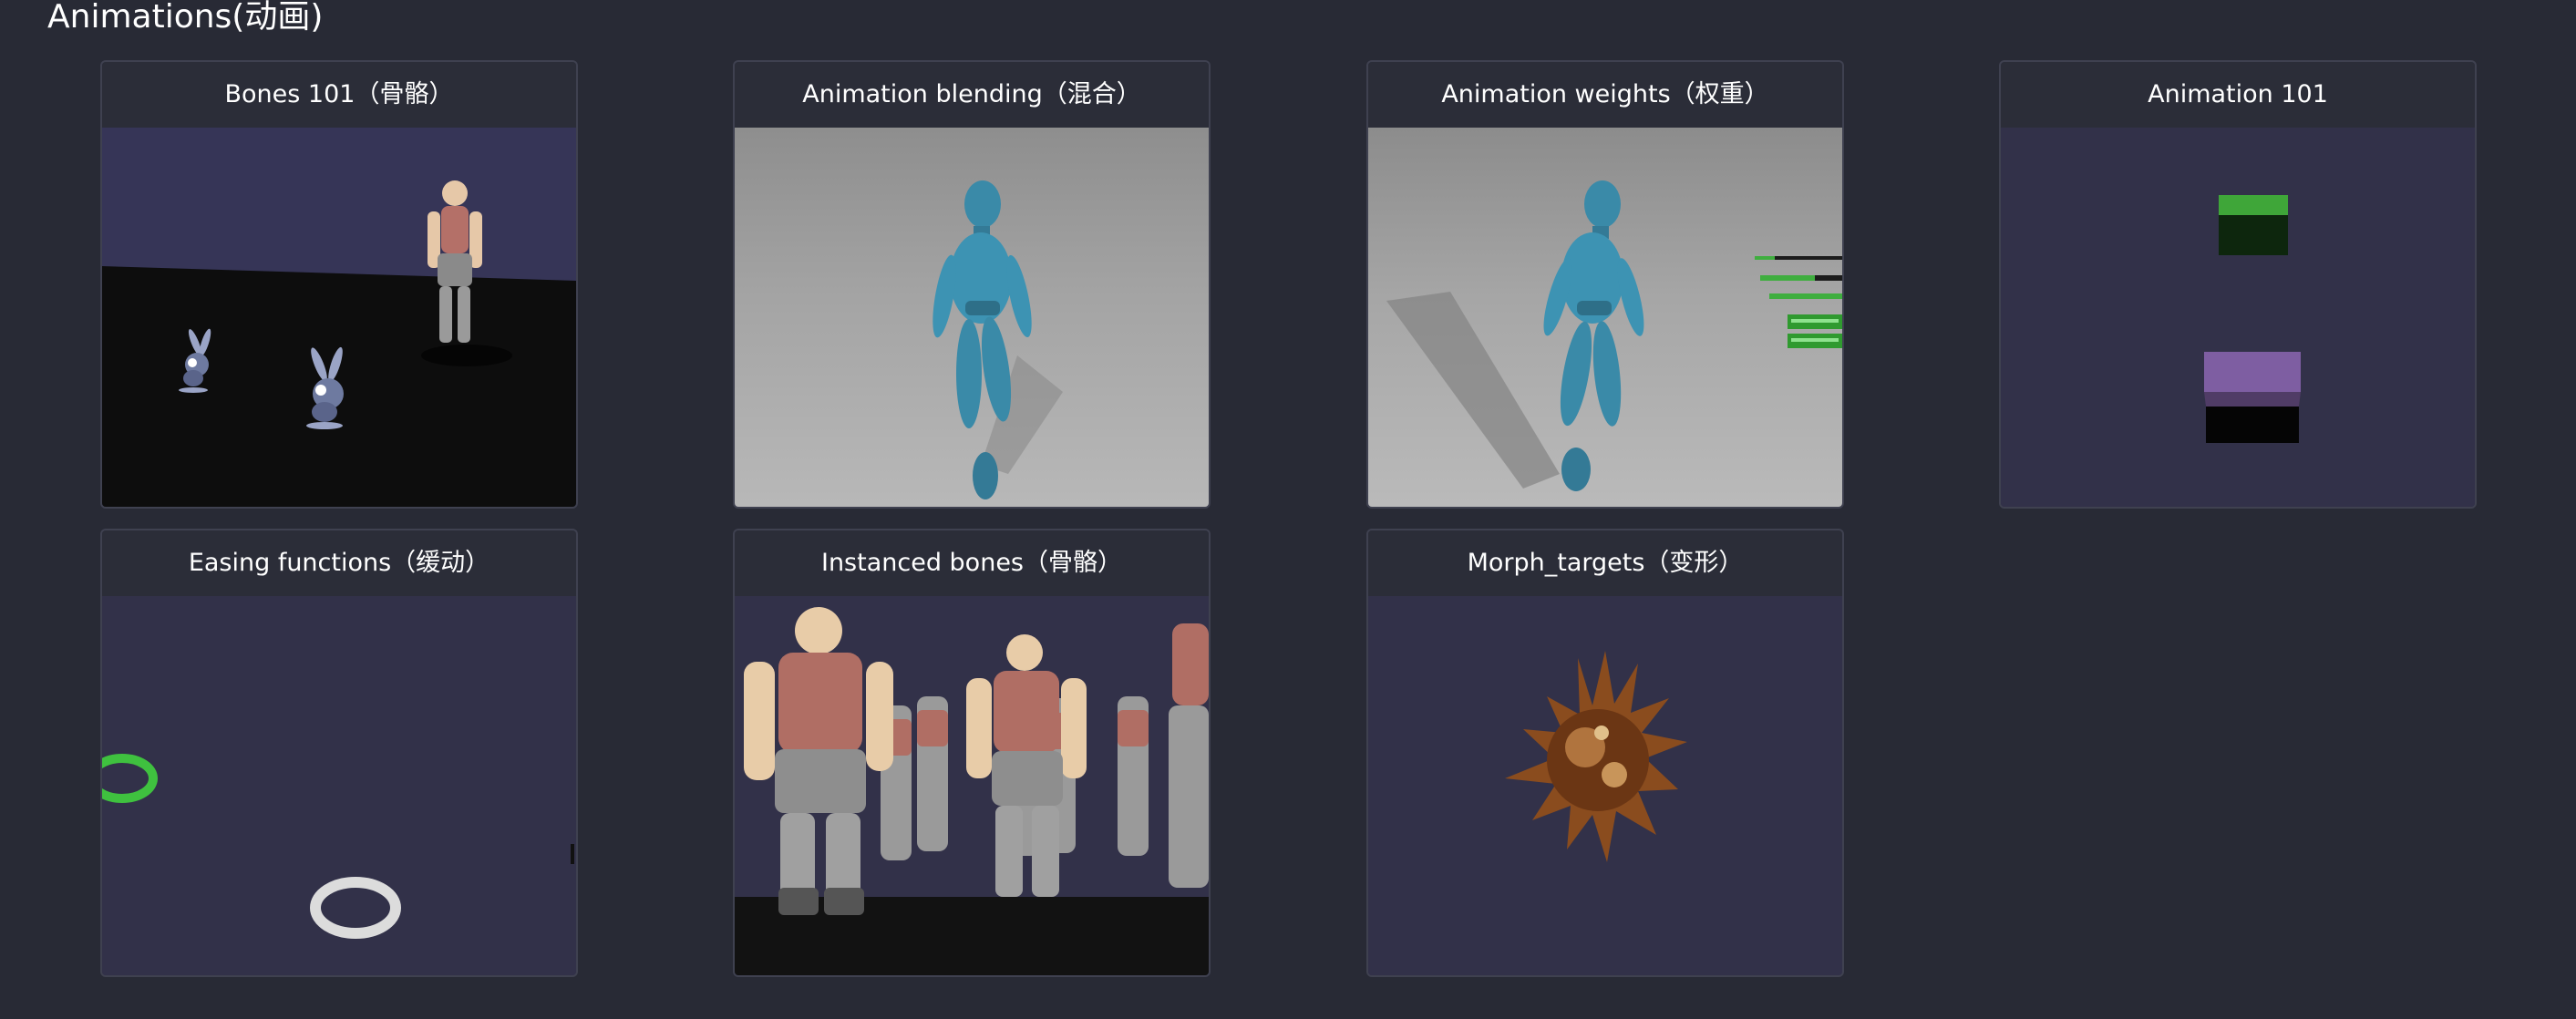 Image resolution: width=2576 pixels, height=1019 pixels. Describe the element at coordinates (972, 317) in the screenshot. I see `animation-blending-thumbnail` at that location.